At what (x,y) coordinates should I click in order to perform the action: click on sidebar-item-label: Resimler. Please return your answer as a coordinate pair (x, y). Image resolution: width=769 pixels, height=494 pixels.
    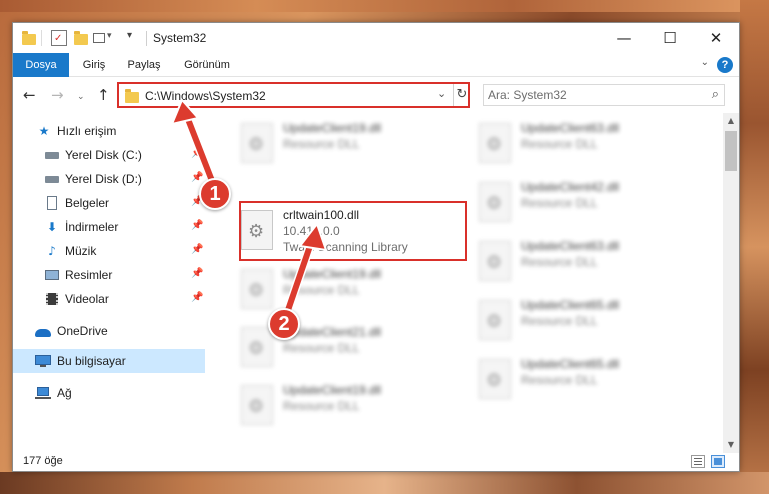
    Looking at the image, I should click on (89, 275).